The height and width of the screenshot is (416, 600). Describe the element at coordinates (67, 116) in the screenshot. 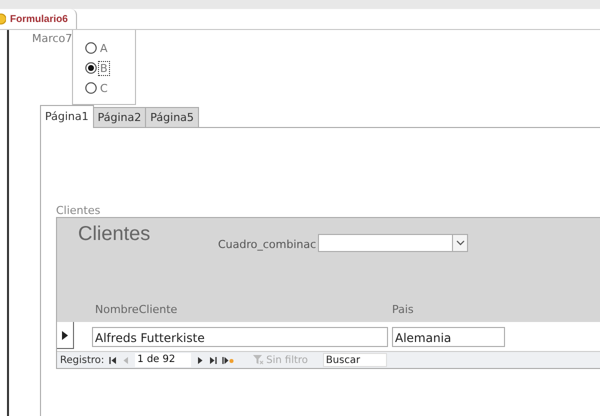

I see `tab: Página1` at that location.